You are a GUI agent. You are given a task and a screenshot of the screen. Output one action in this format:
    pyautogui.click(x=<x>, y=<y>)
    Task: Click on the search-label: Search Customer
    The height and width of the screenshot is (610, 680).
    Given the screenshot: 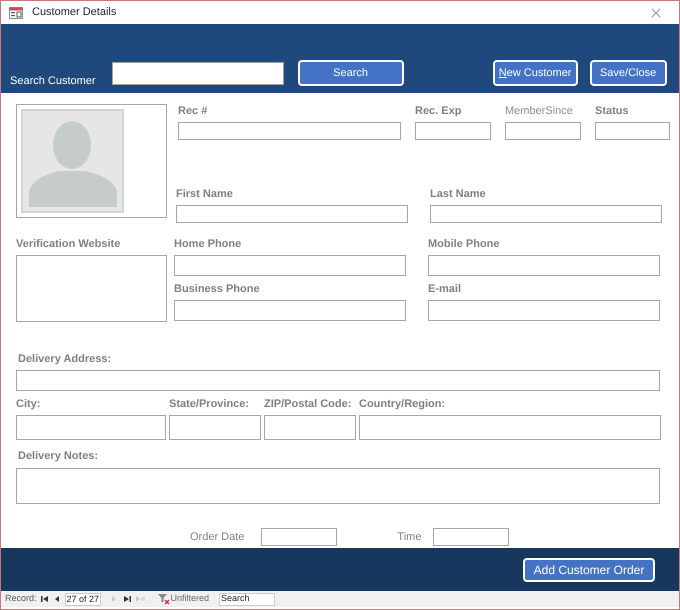 What is the action you would take?
    pyautogui.click(x=53, y=81)
    